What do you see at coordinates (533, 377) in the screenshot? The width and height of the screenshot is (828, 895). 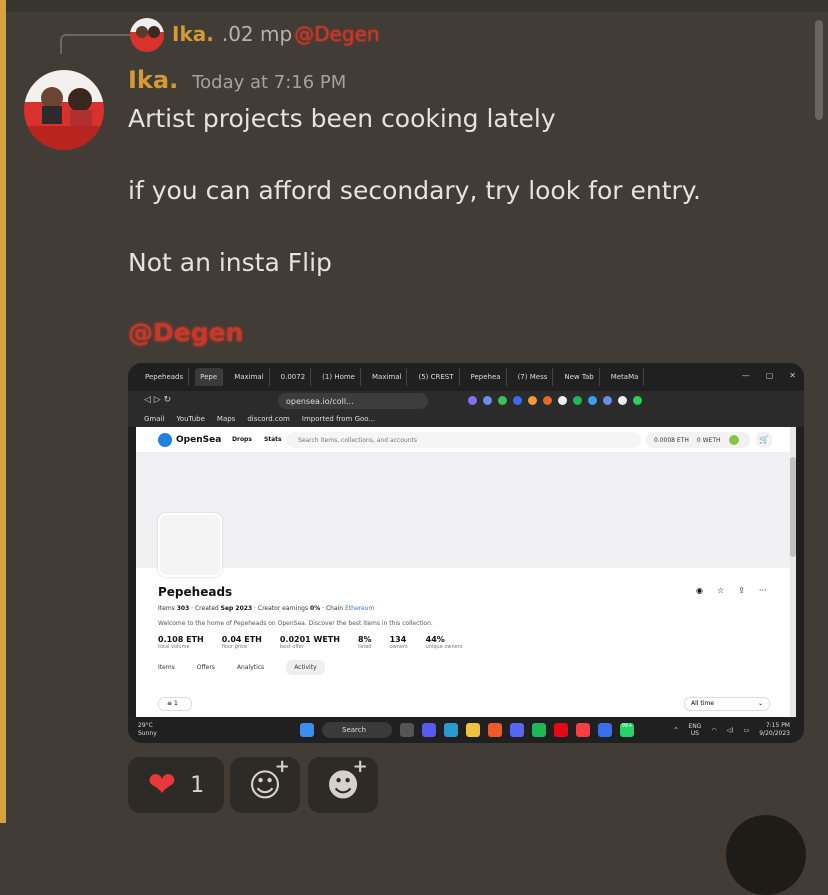 I see `browser-tab: (7) Mess` at bounding box center [533, 377].